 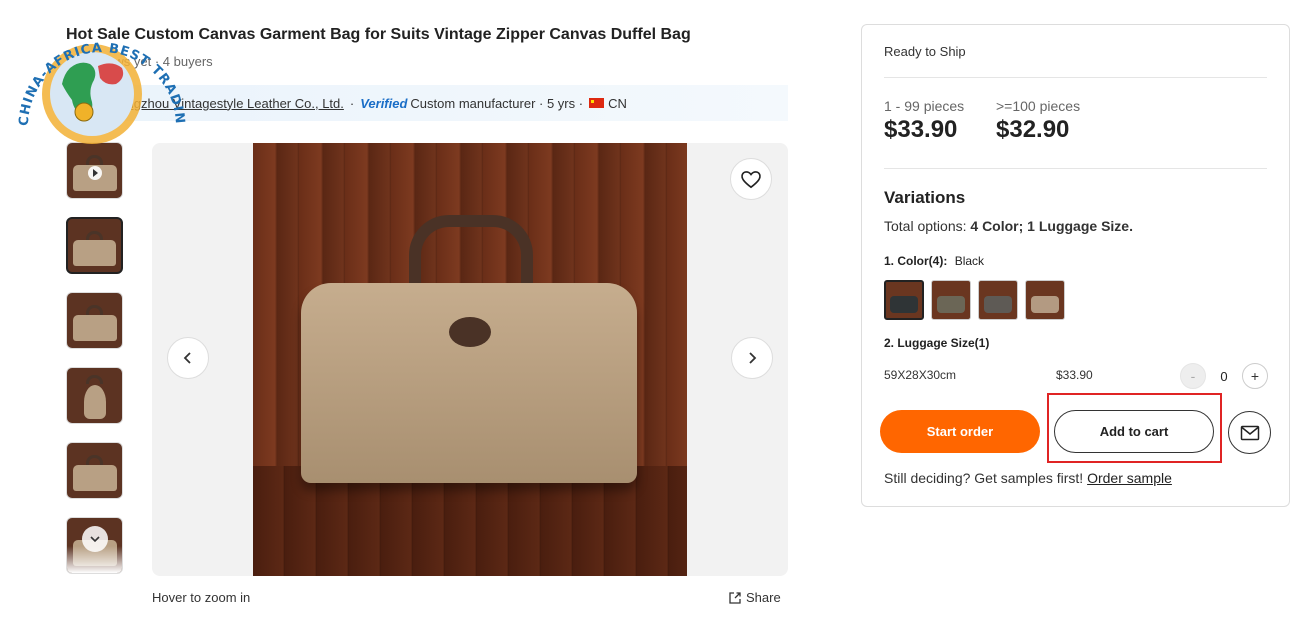 I want to click on chevron-right-icon, so click(x=753, y=358).